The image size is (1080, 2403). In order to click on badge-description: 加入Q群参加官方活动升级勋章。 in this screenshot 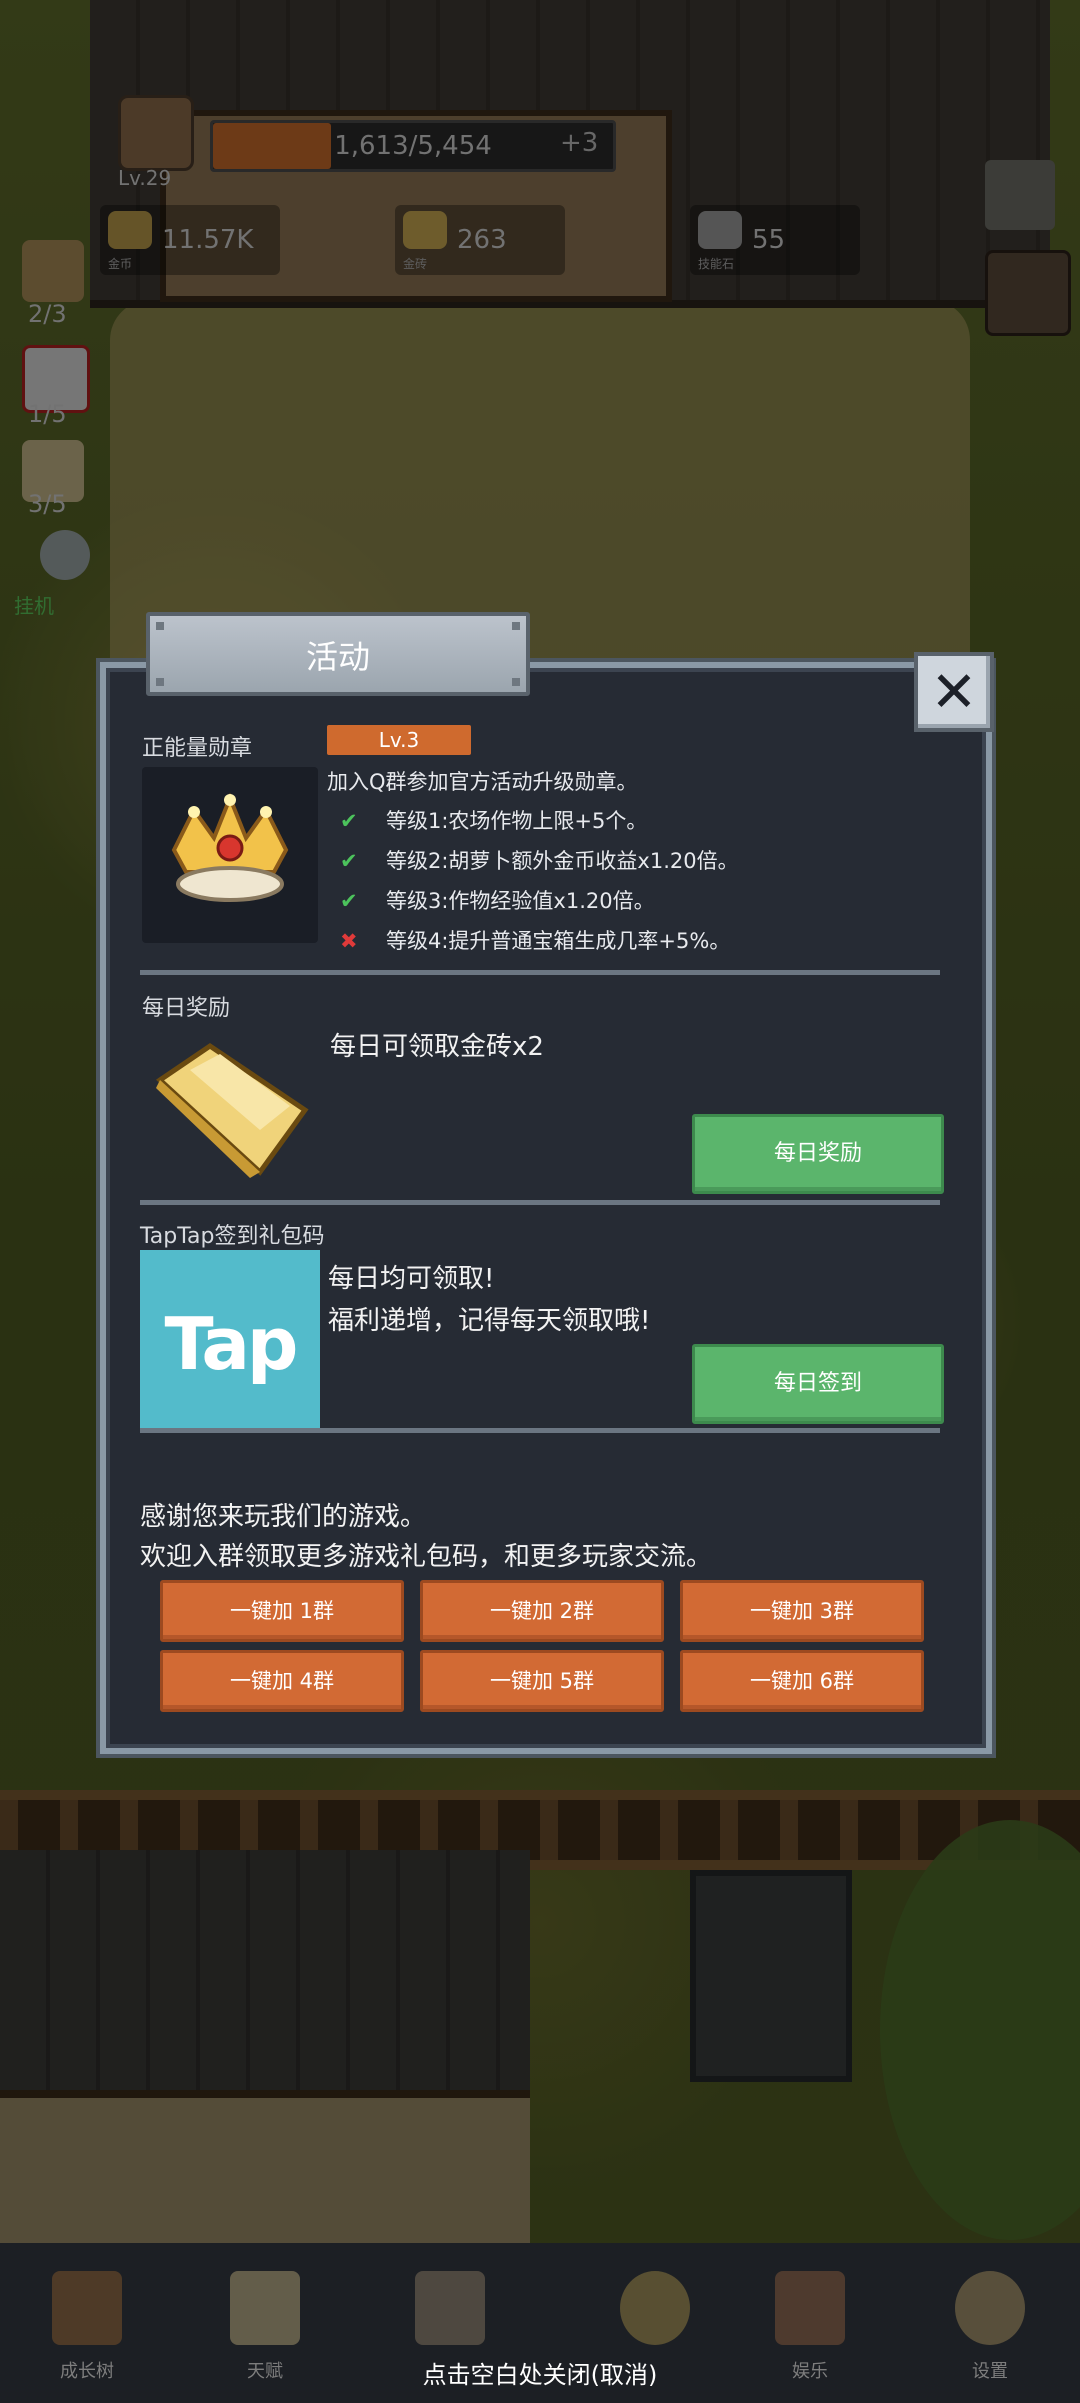, I will do `click(482, 782)`.